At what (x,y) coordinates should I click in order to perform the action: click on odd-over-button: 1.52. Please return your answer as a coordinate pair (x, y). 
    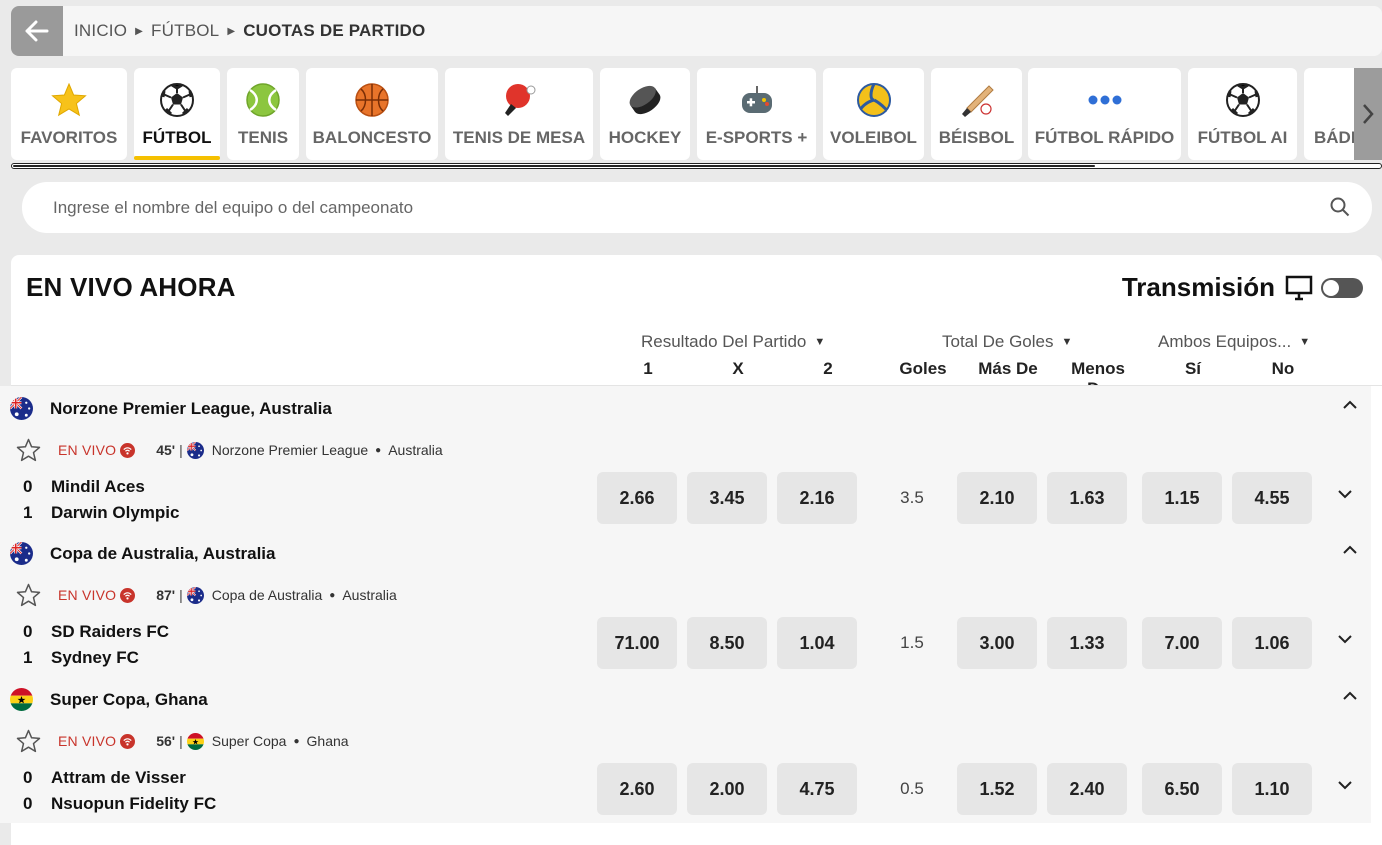
    Looking at the image, I should click on (997, 789).